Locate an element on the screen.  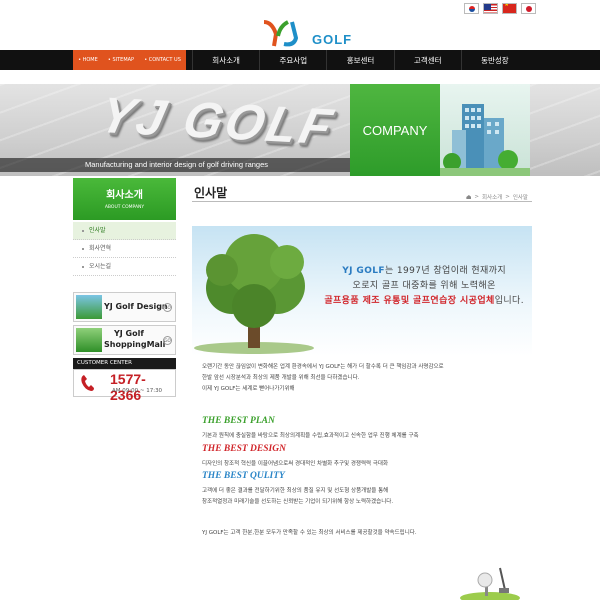
yj-logo-icon is located at coordinates (281, 33).